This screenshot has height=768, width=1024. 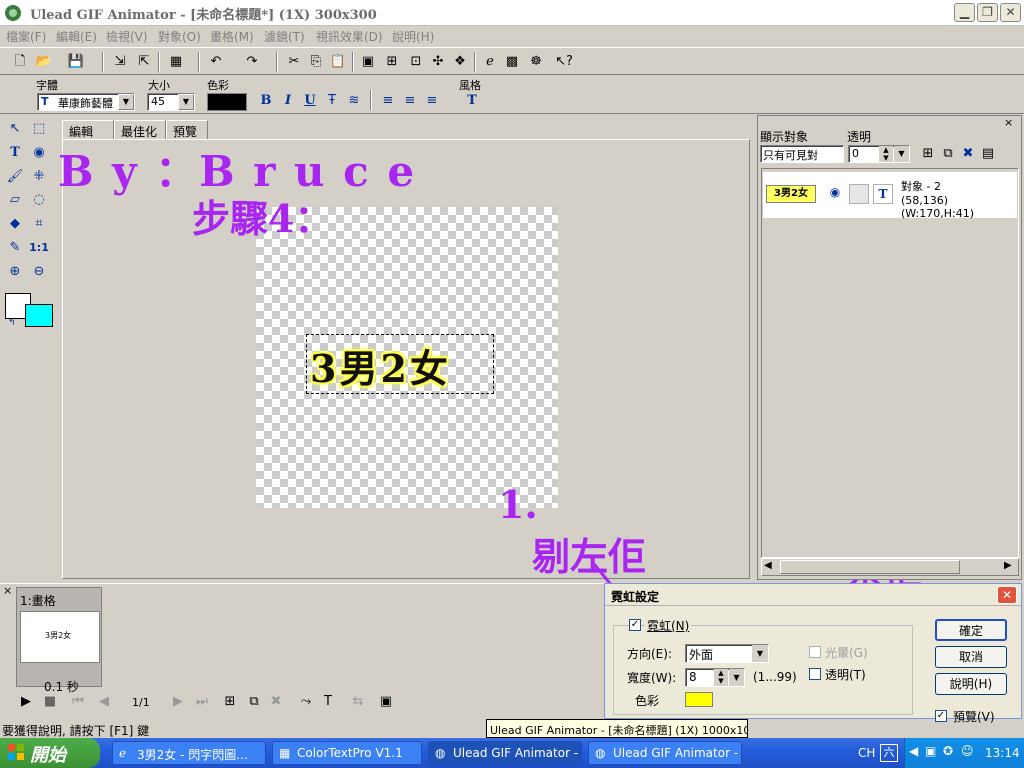 I want to click on bold-button: B, so click(x=266, y=101).